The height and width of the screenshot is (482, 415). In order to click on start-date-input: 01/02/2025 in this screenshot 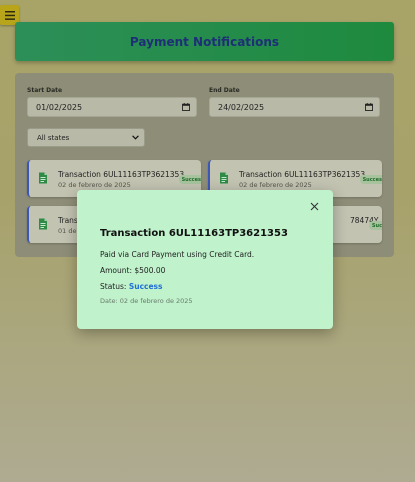, I will do `click(112, 107)`.